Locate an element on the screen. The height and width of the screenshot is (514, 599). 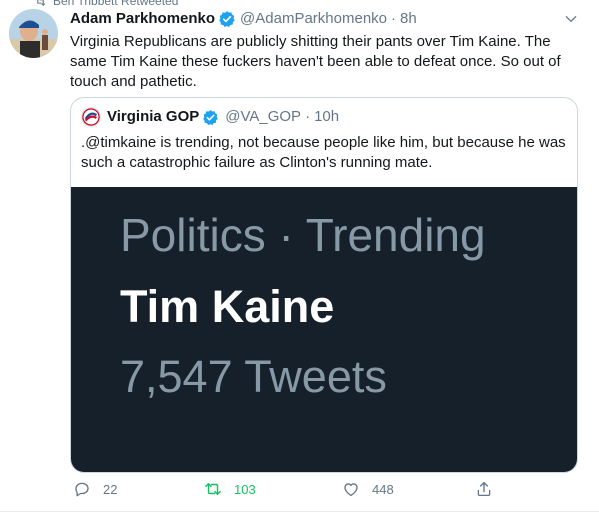
author-name: Adam Parkhomenko is located at coordinates (142, 19).